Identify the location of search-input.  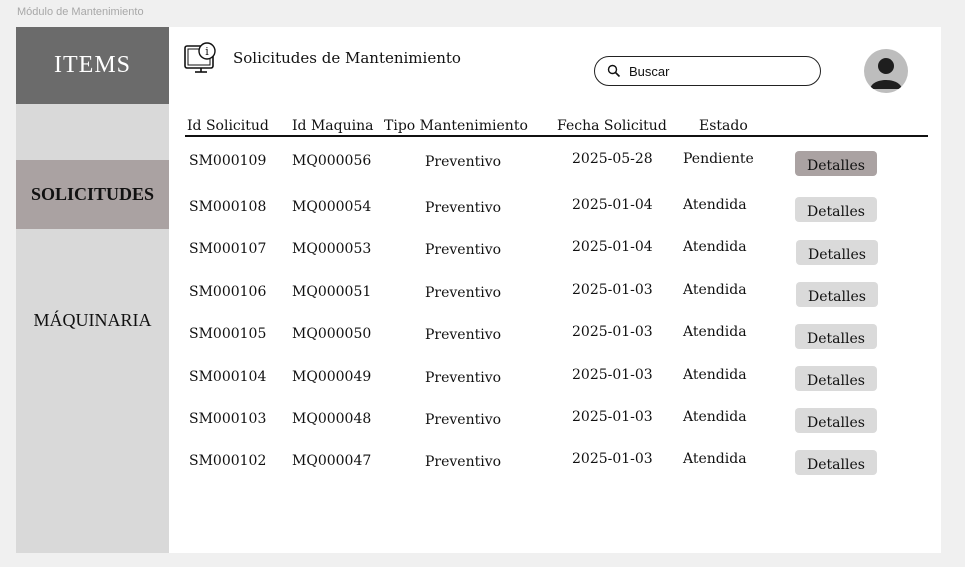
(719, 71).